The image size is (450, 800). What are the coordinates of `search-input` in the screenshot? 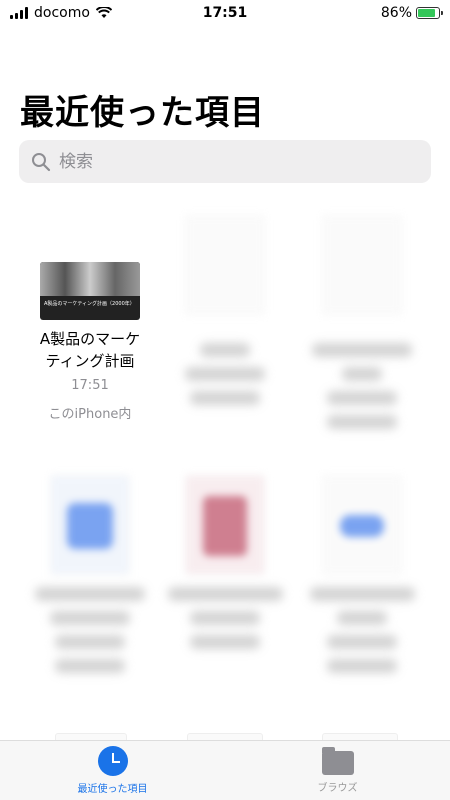 It's located at (229, 161).